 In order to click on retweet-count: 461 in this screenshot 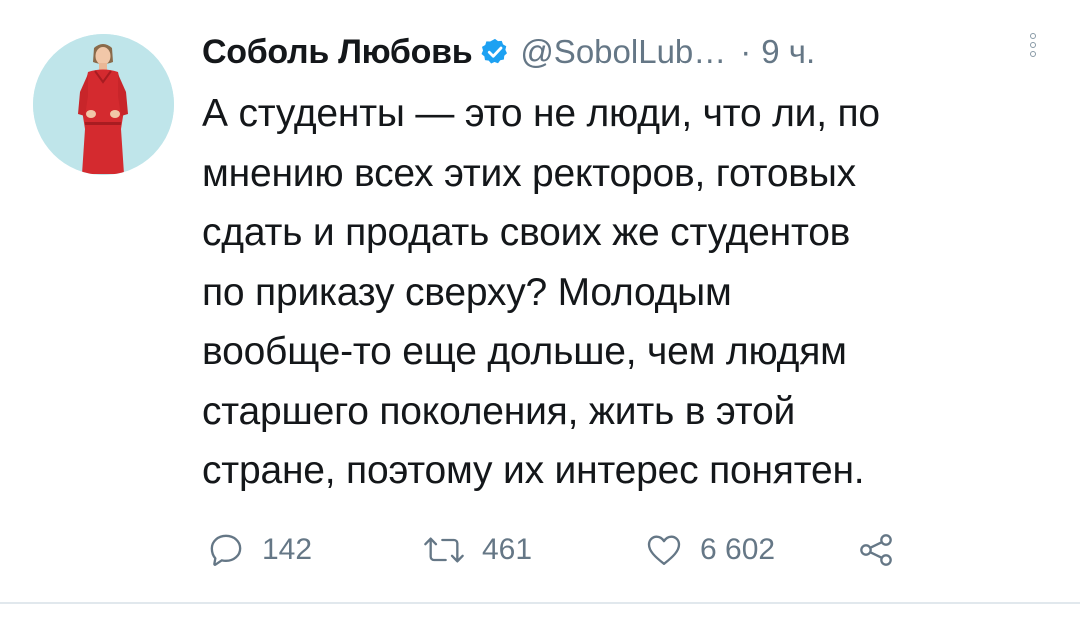, I will do `click(507, 549)`.